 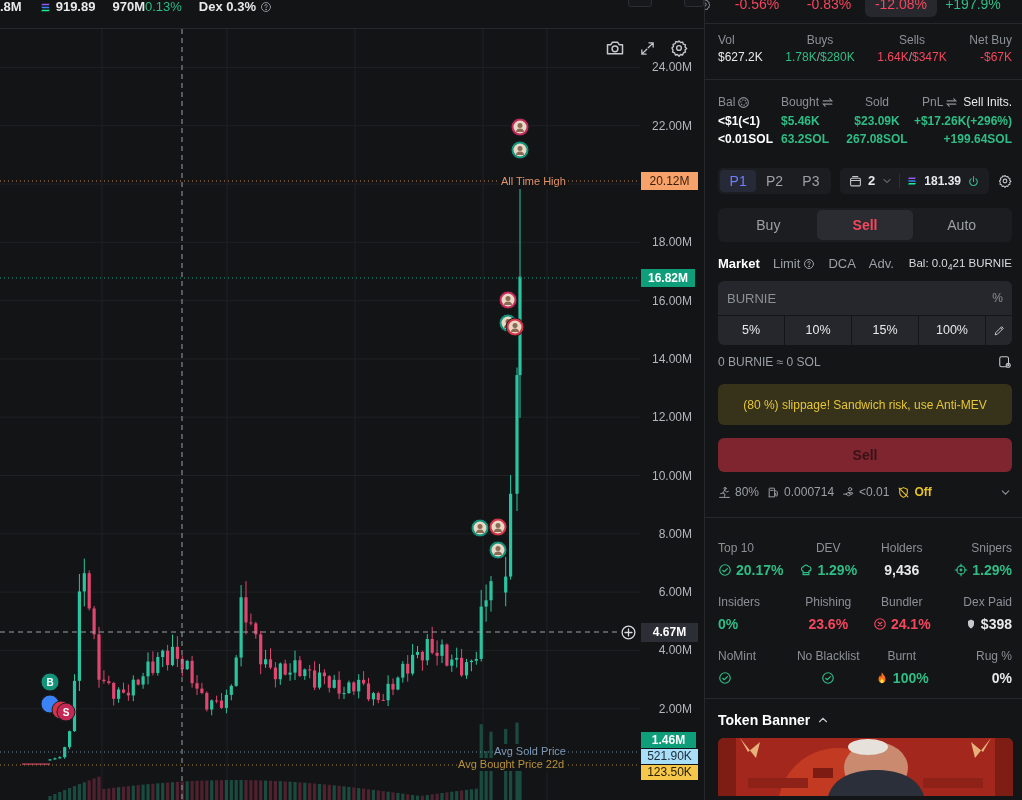 What do you see at coordinates (671, 475) in the screenshot?
I see `axis-label: 10.00M` at bounding box center [671, 475].